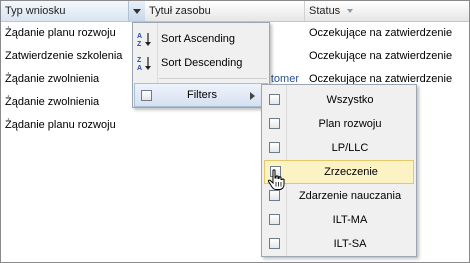 Image resolution: width=470 pixels, height=263 pixels. I want to click on filters-label: Filters, so click(202, 95).